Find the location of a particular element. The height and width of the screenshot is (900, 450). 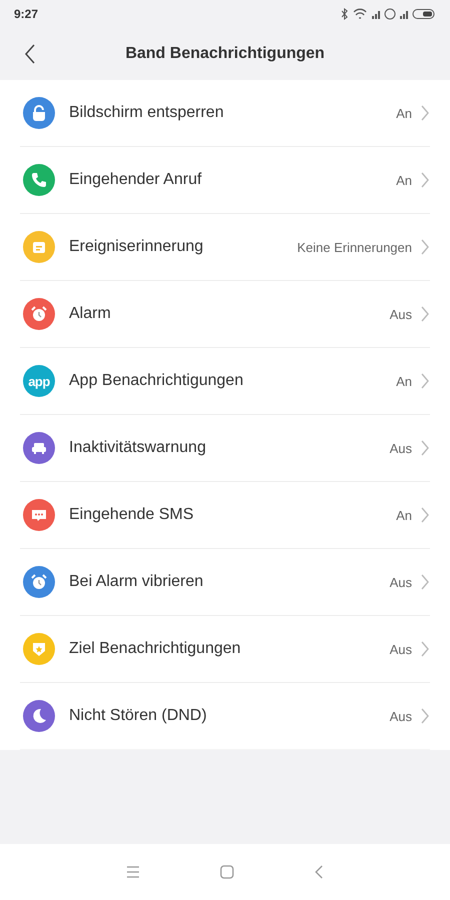

setting-label: Bildschirm entsperren is located at coordinates (232, 113).